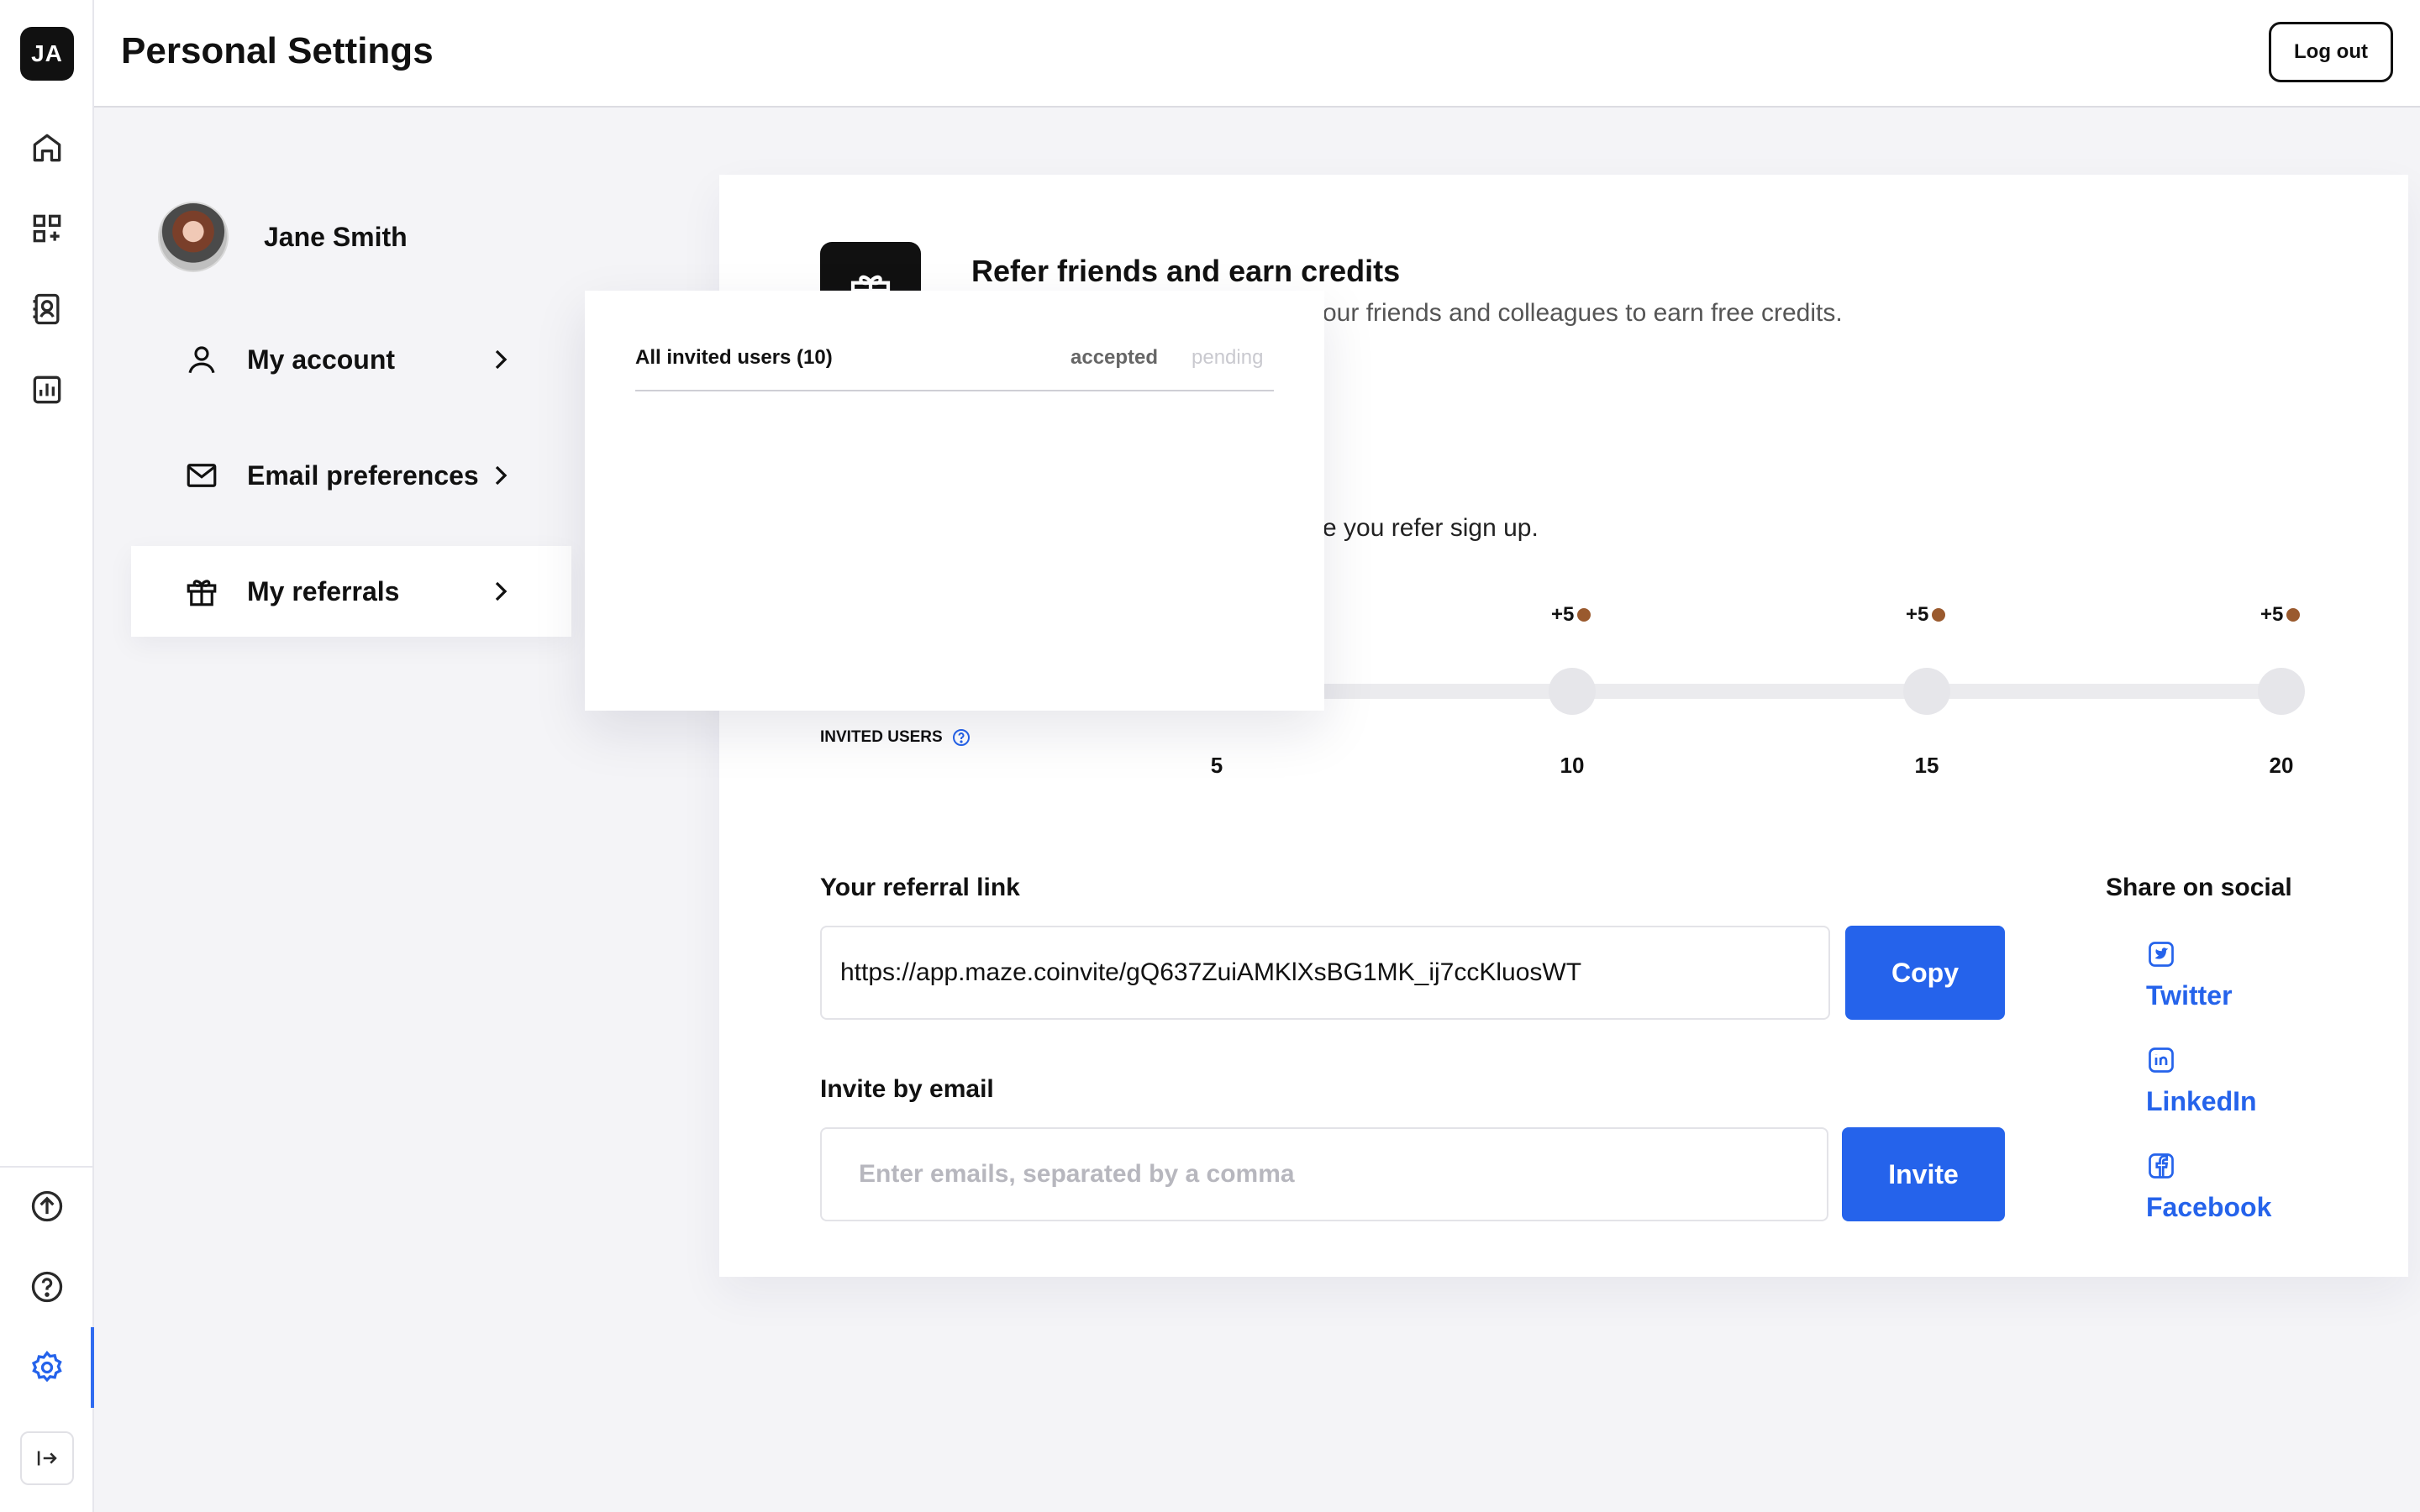 The height and width of the screenshot is (1512, 2420). I want to click on referral-reward-description: e you refer sign up., so click(1431, 528).